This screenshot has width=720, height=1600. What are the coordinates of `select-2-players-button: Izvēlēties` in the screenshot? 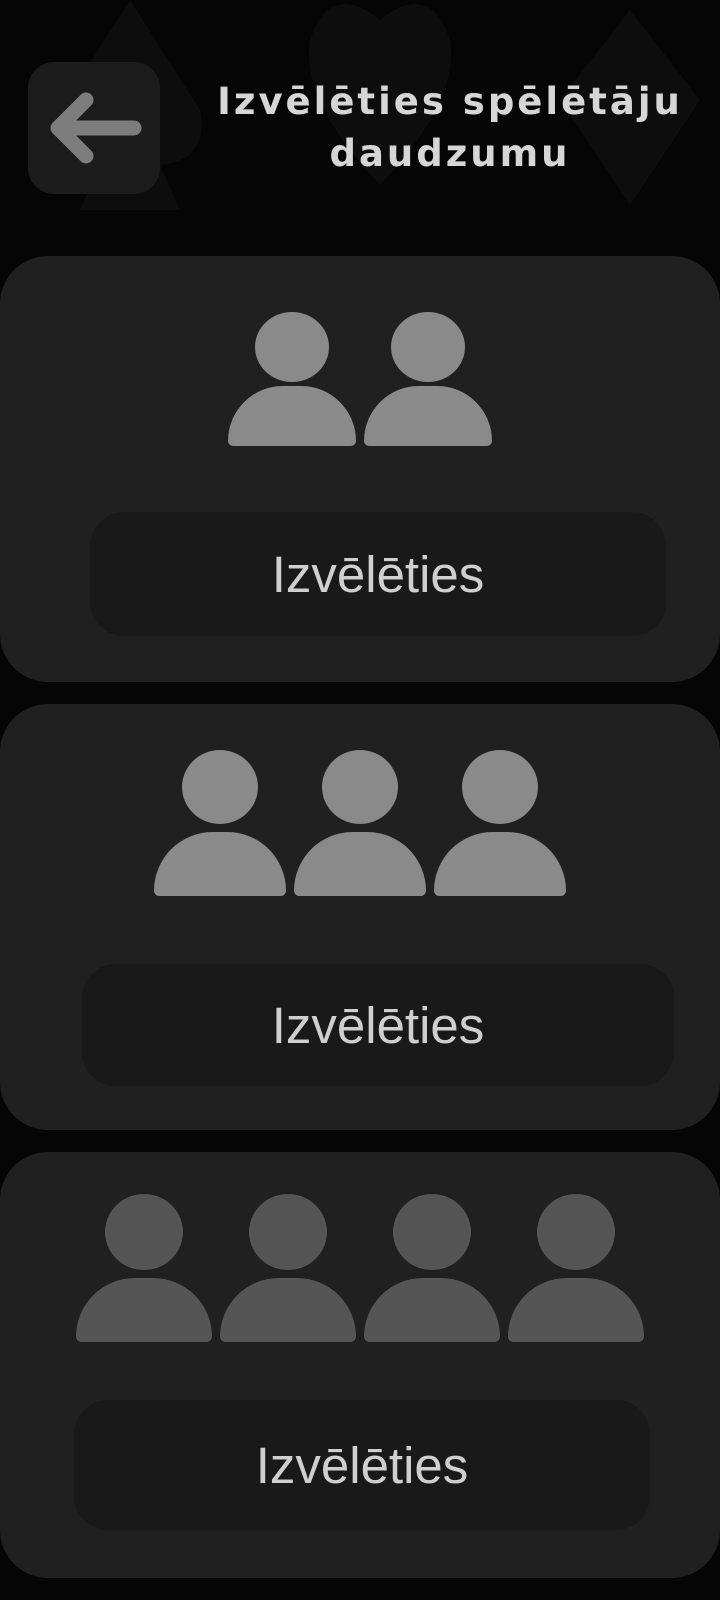 It's located at (378, 574).